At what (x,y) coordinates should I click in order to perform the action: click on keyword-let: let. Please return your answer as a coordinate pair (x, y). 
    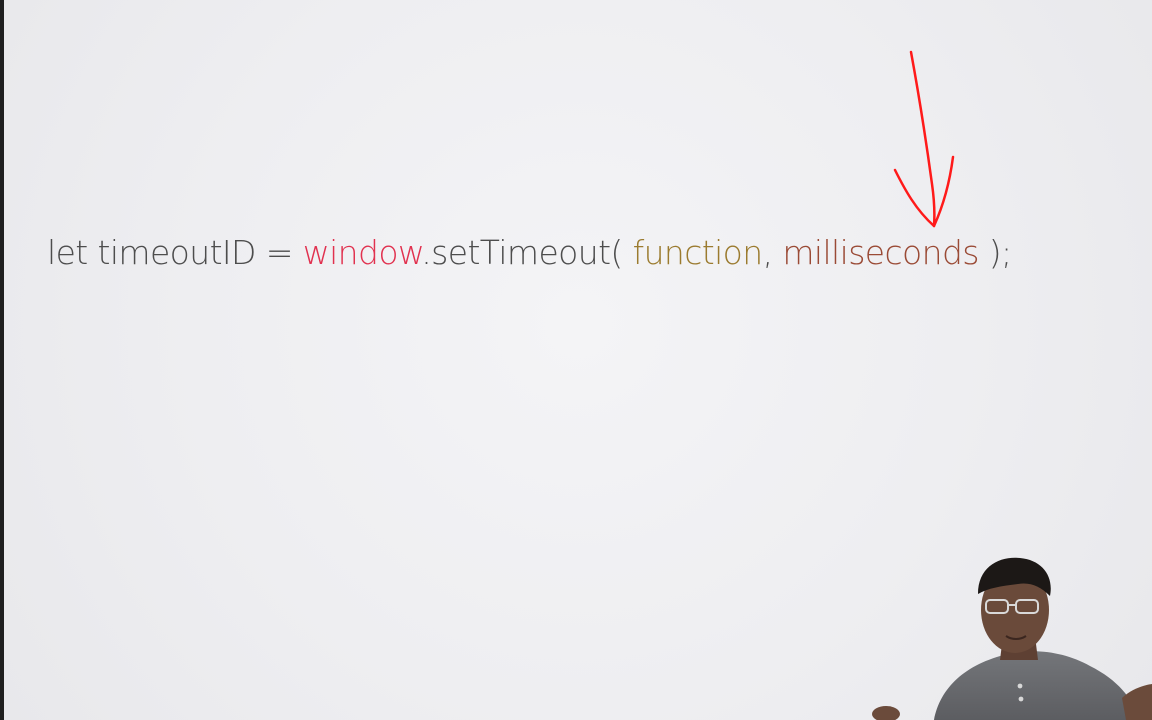
    Looking at the image, I should click on (67, 252).